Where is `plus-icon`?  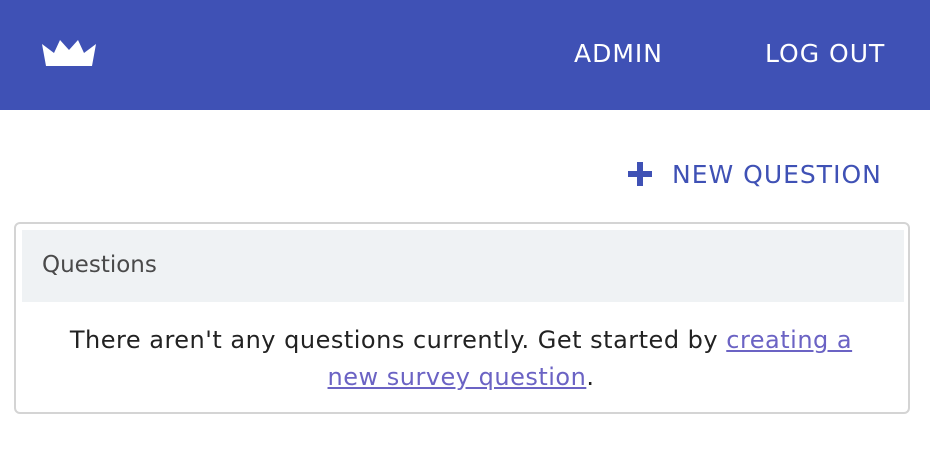 plus-icon is located at coordinates (640, 174).